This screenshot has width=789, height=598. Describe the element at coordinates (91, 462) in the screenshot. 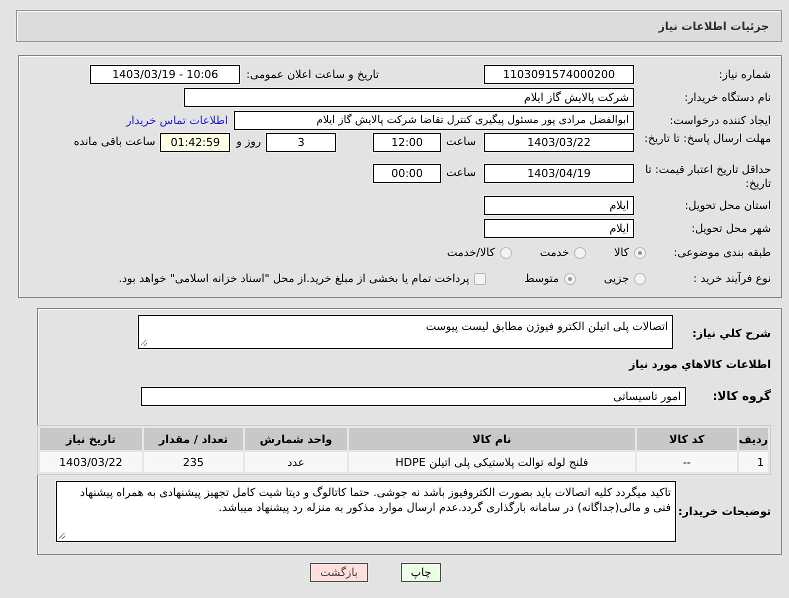

I see `table-cell: 1403/03/22` at that location.